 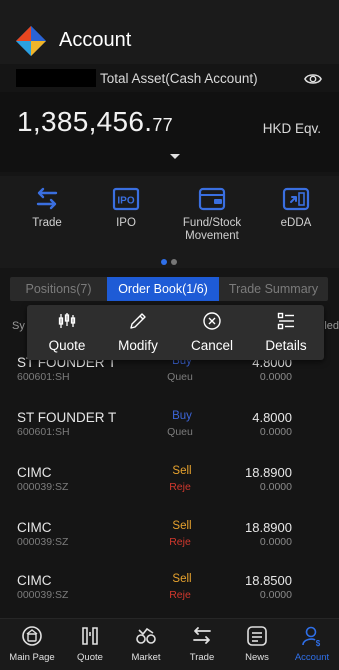 What do you see at coordinates (47, 223) in the screenshot?
I see `shortcut-label: Trade` at bounding box center [47, 223].